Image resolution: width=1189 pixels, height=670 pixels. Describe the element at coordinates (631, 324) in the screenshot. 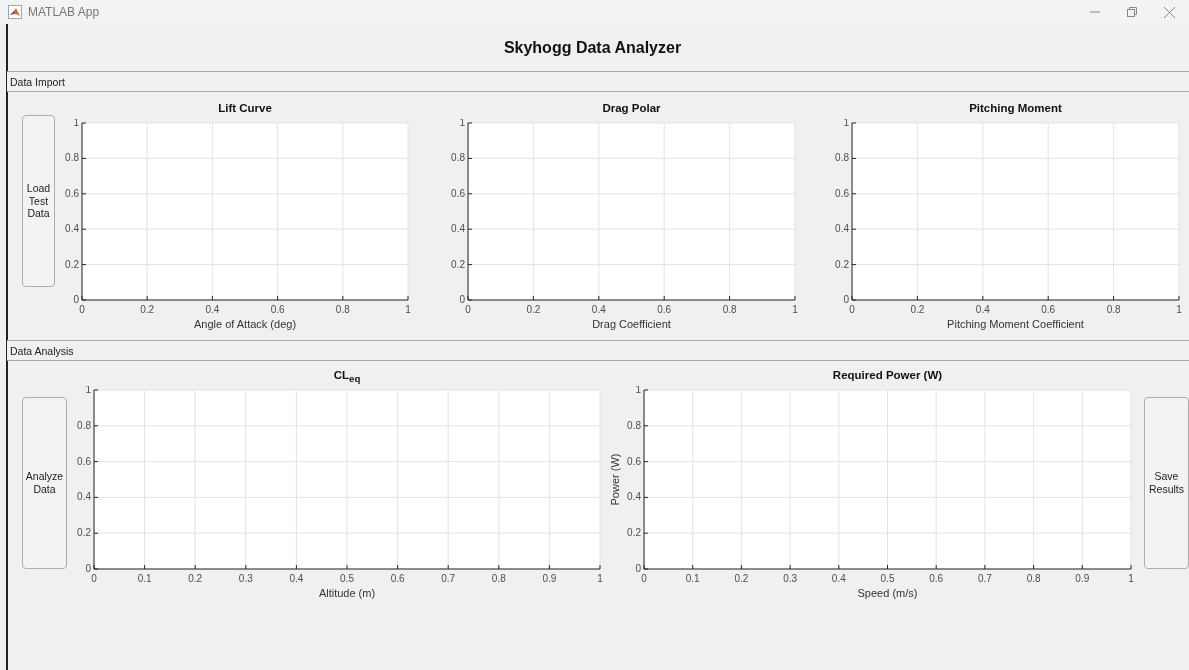

I see `axis-label: Drag Coefficient` at that location.